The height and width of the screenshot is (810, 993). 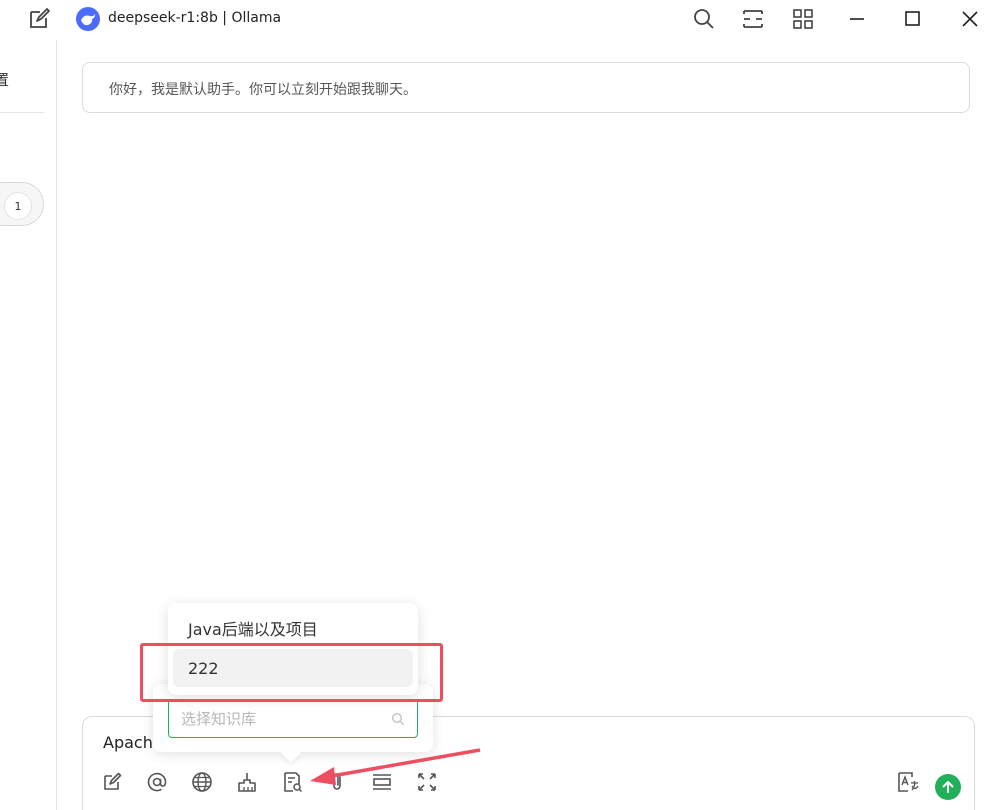 What do you see at coordinates (293, 628) in the screenshot?
I see `knowledge-option: Java后端以及项目` at bounding box center [293, 628].